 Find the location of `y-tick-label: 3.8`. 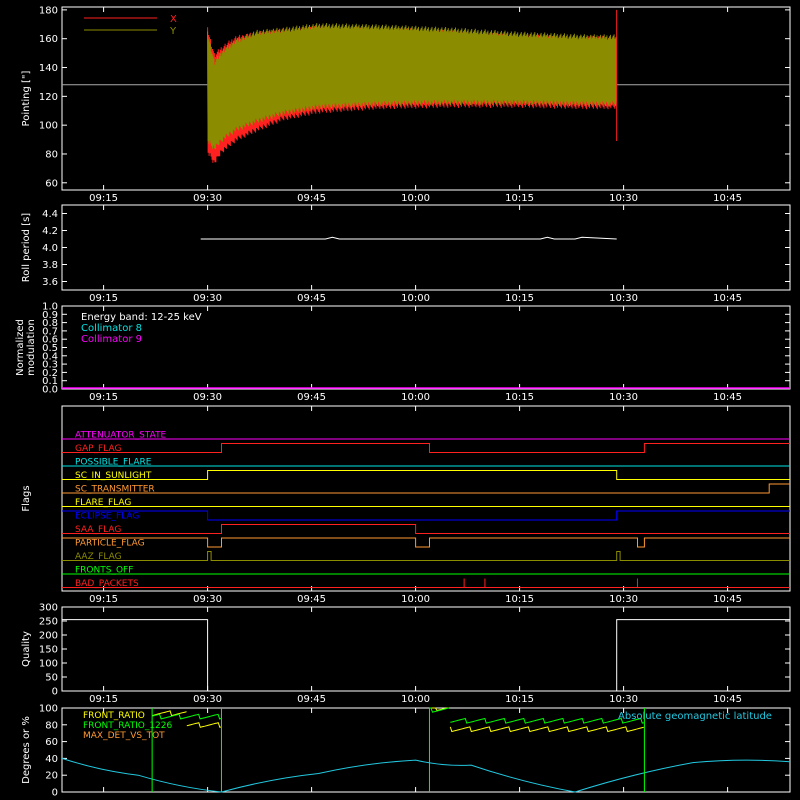

y-tick-label: 3.8 is located at coordinates (50, 265).